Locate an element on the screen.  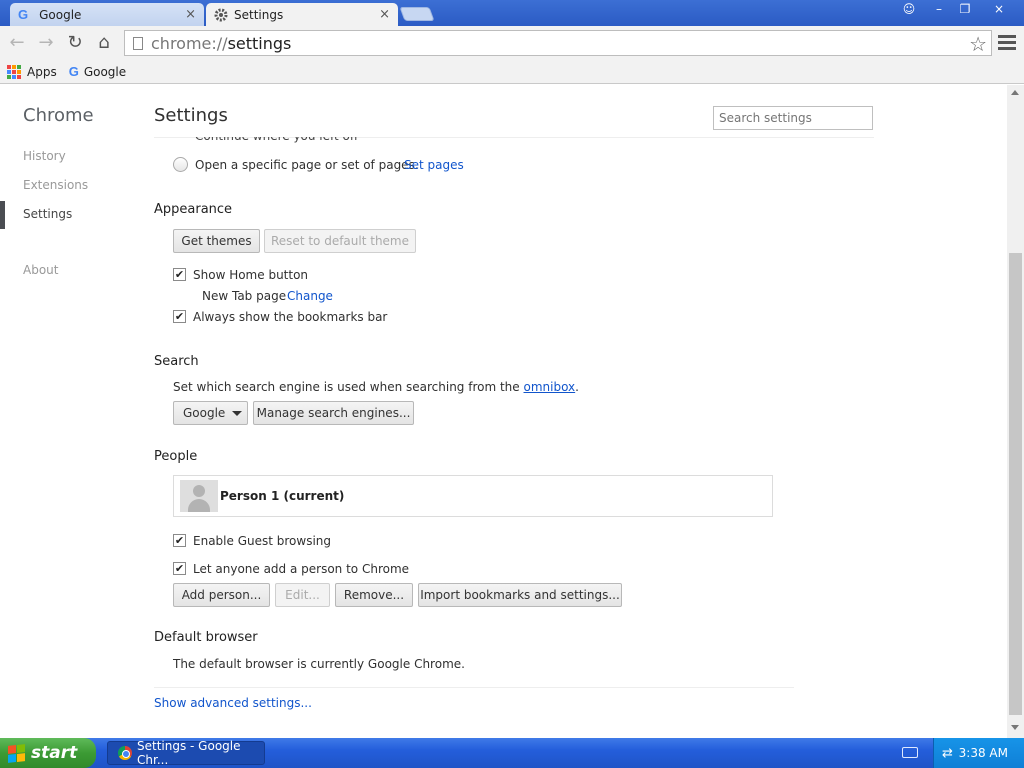
avatar-head-icon is located at coordinates (199, 491).